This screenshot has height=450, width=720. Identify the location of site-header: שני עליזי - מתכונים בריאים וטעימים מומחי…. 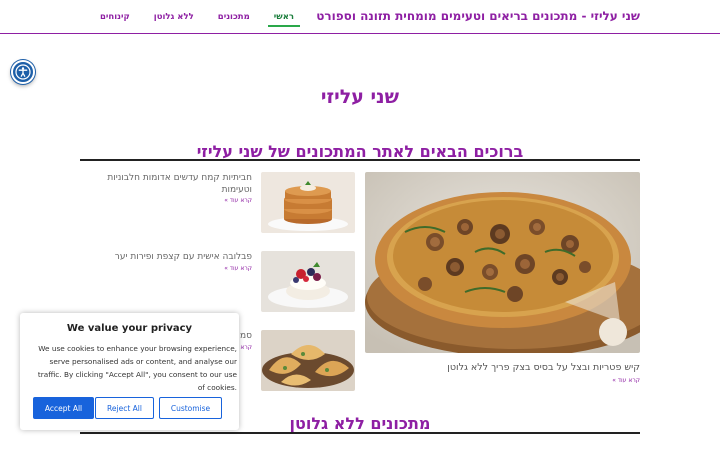
(360, 17).